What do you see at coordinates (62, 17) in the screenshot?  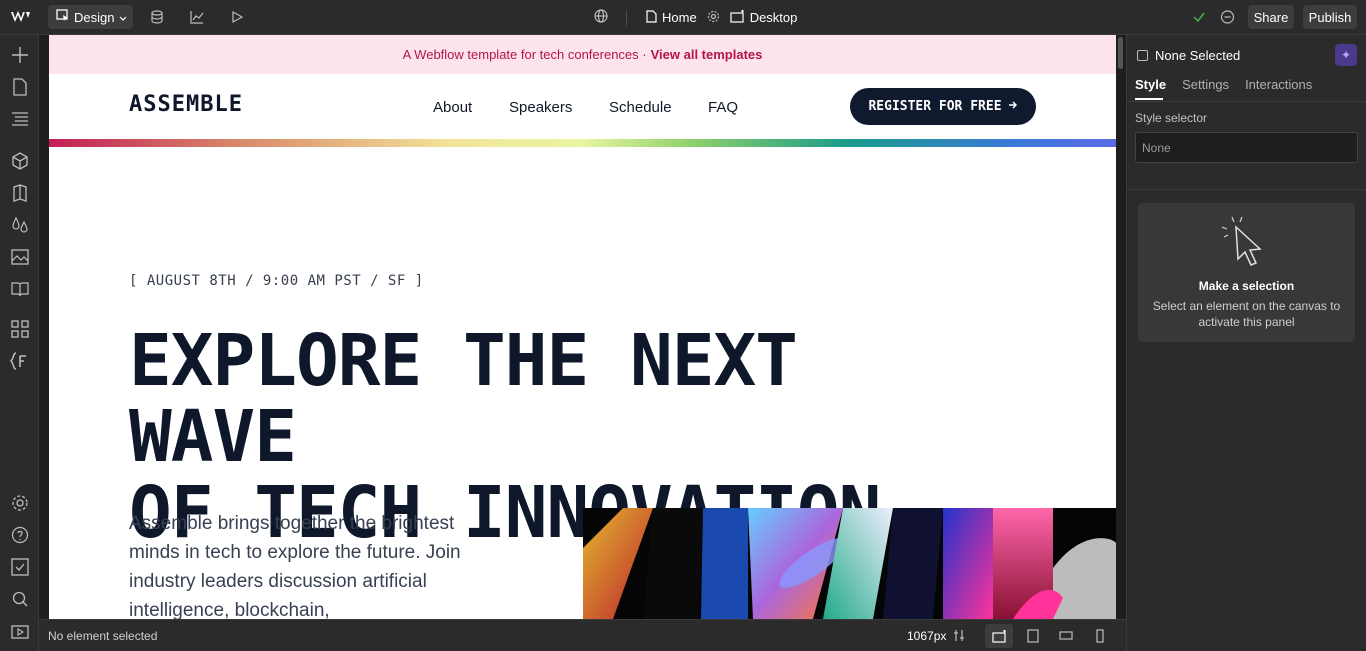 I see `design-mode-icon` at bounding box center [62, 17].